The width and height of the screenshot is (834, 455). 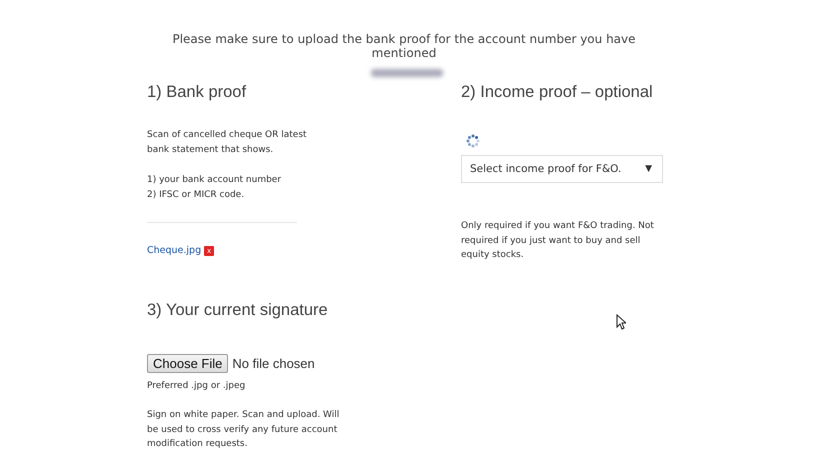 I want to click on file-link: Cheque.jpg, so click(x=174, y=250).